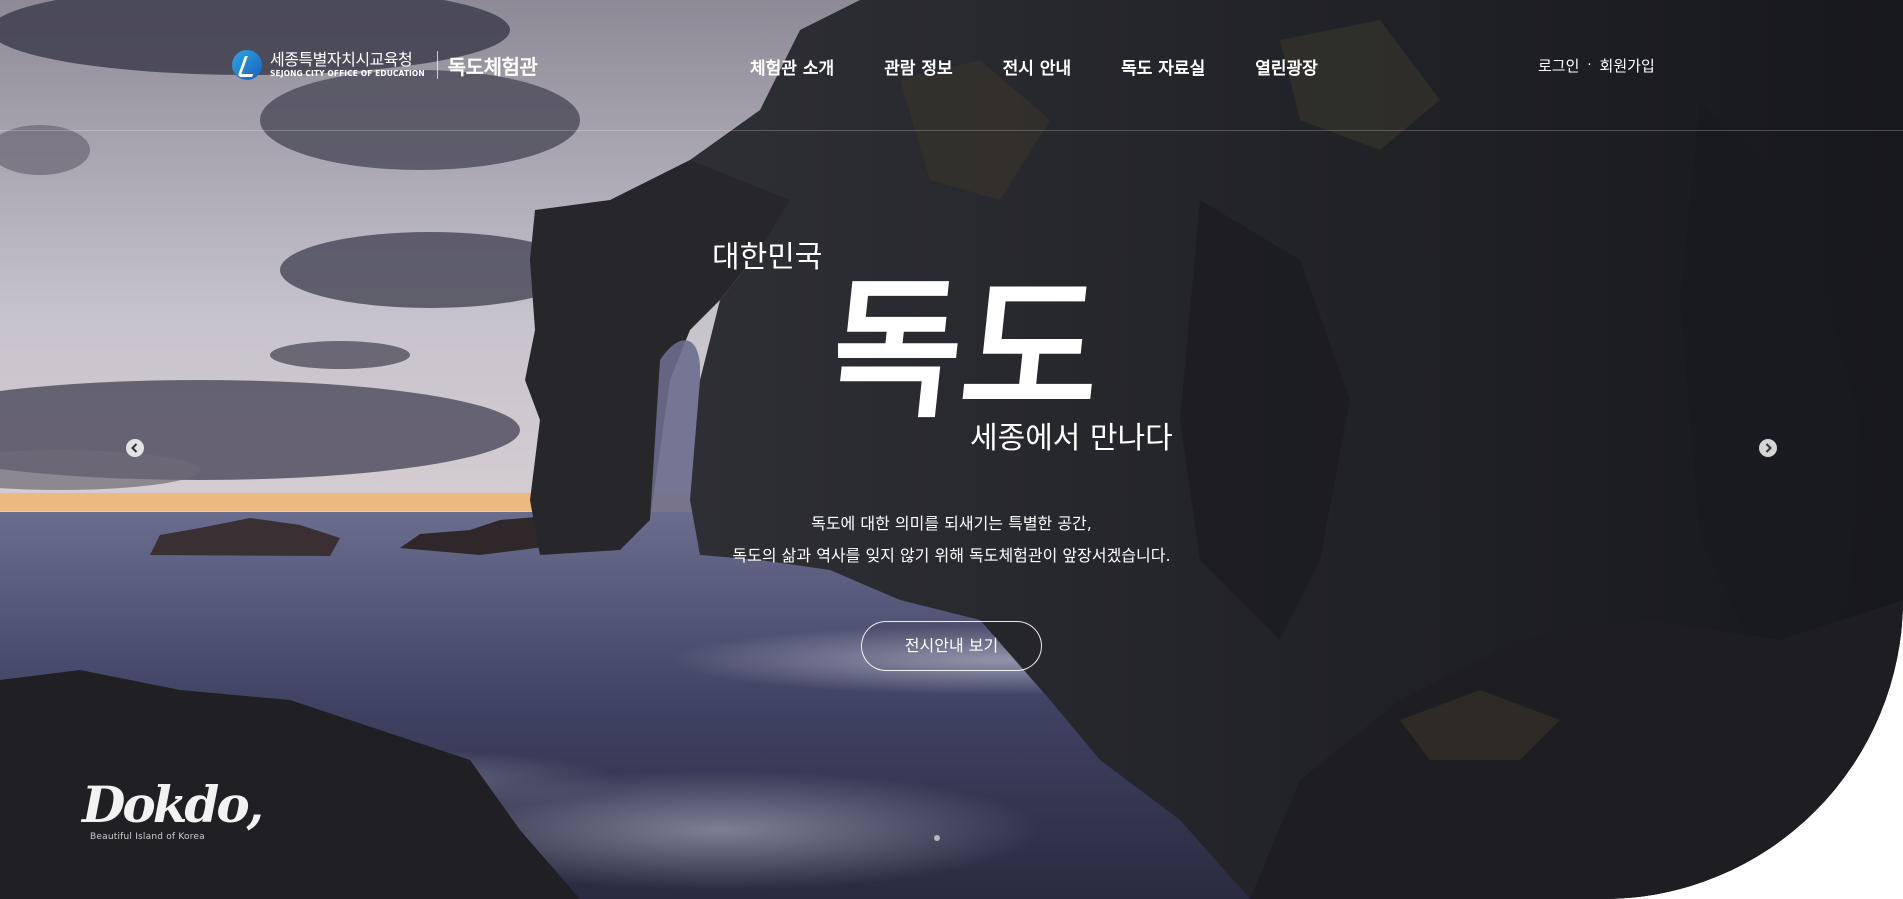  Describe the element at coordinates (347, 73) in the screenshot. I see `logo-org-name-en: SEJONG CITY OFFICE OF EDUCATION` at that location.